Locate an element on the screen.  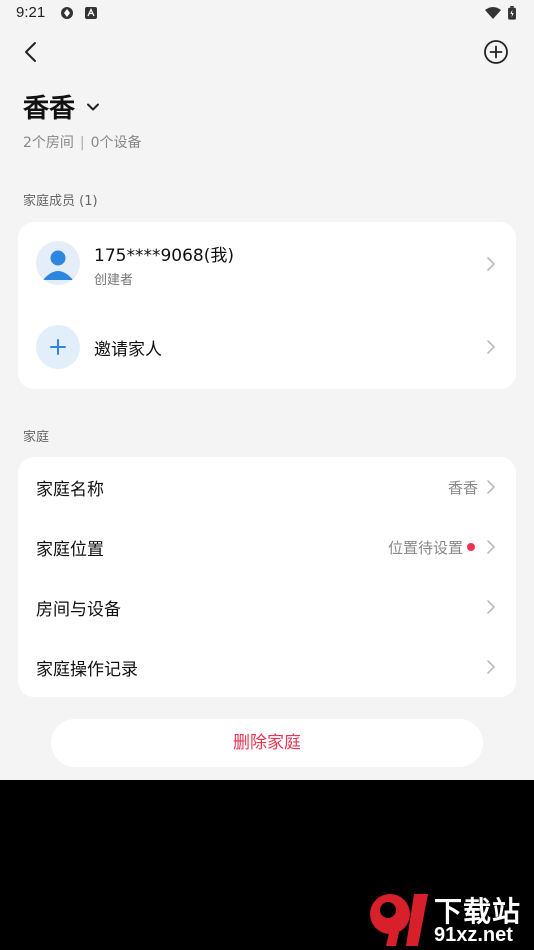
home-name-title: 香香 is located at coordinates (49, 106).